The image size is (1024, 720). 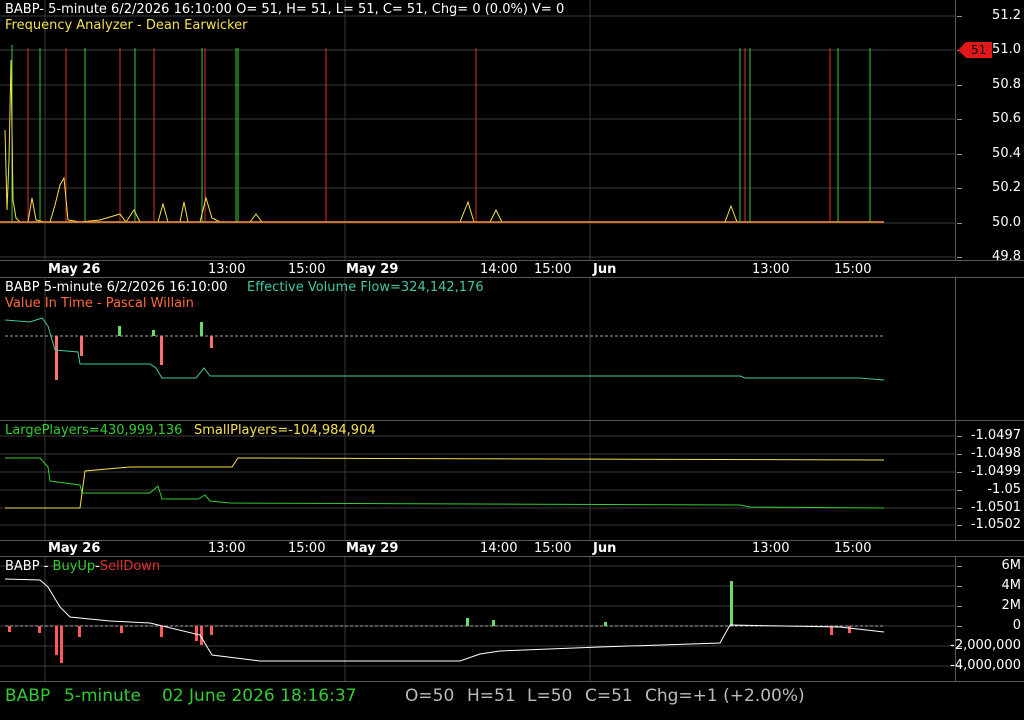 What do you see at coordinates (285, 430) in the screenshot?
I see `small-players-value: SmallPlayers=-104,984,904` at bounding box center [285, 430].